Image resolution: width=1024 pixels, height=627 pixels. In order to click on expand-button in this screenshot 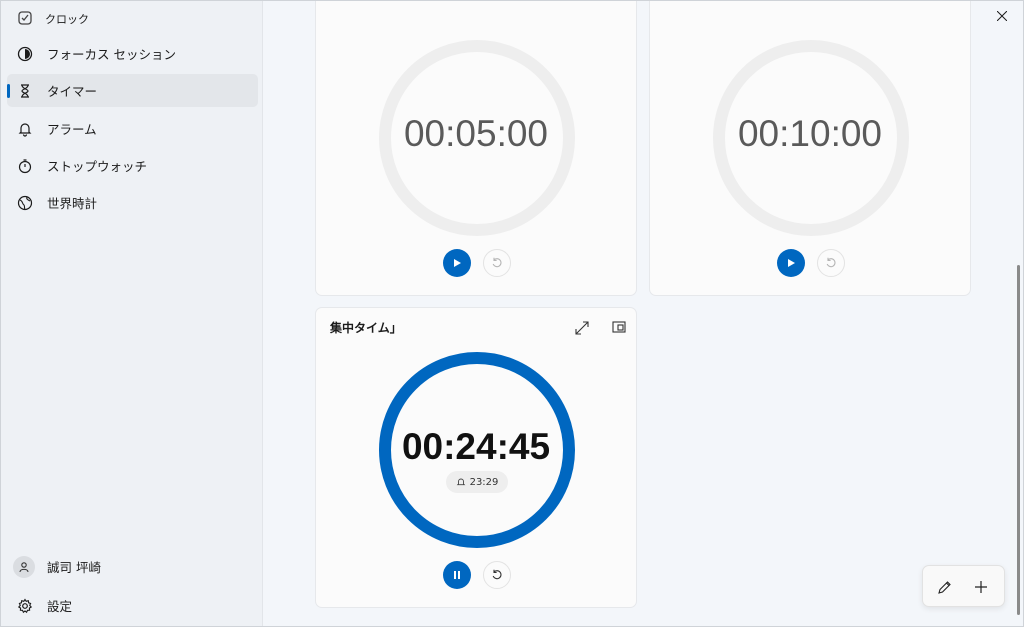, I will do `click(582, 328)`.